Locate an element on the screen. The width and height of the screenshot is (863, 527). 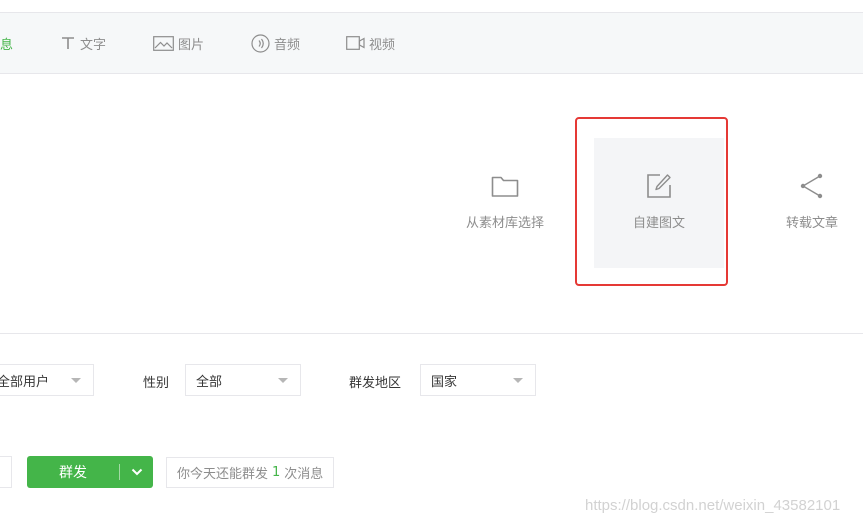
send-quota-tip: 你今天还能群发 1 次消息 is located at coordinates (250, 472).